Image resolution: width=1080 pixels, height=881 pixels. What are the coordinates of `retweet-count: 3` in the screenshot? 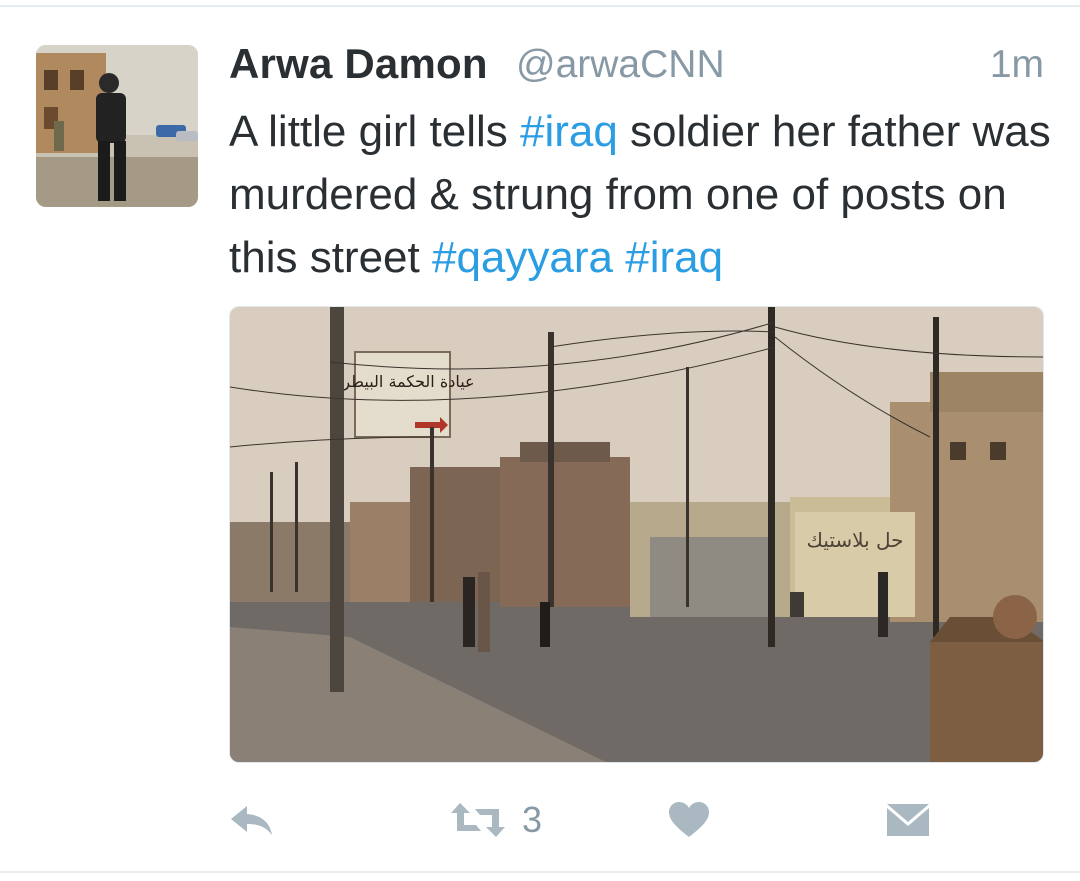 It's located at (532, 819).